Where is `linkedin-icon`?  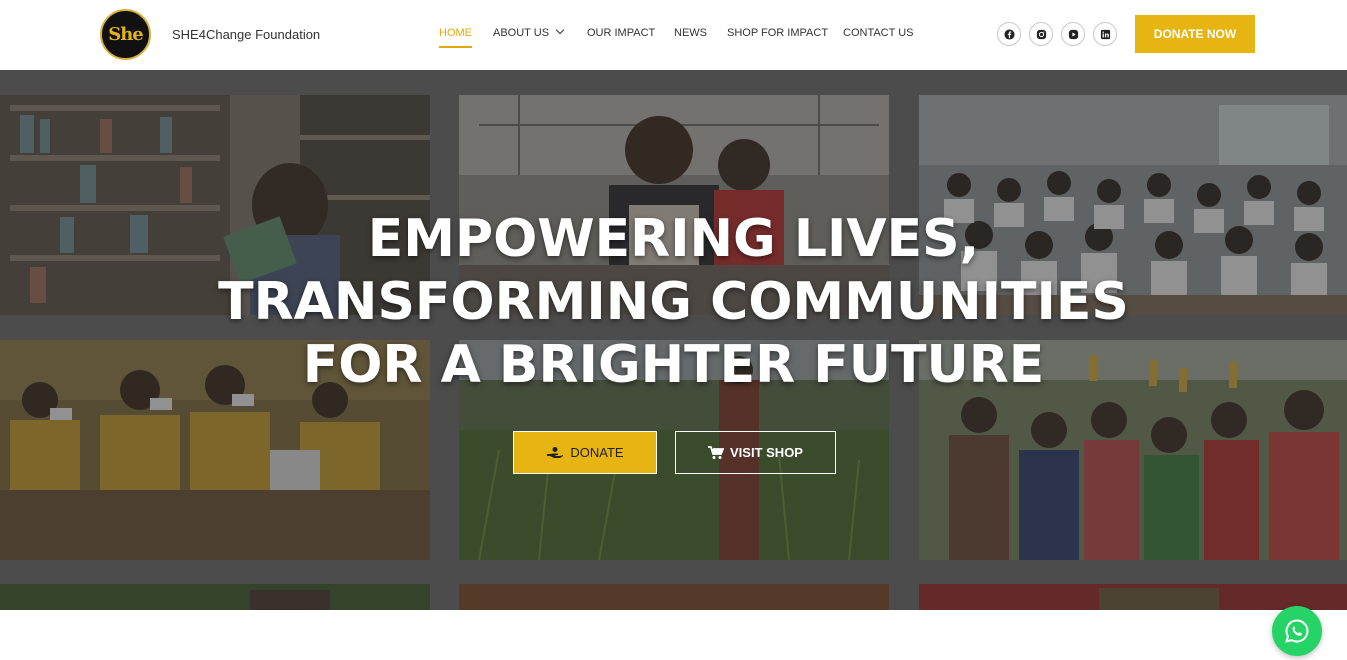 linkedin-icon is located at coordinates (1105, 34).